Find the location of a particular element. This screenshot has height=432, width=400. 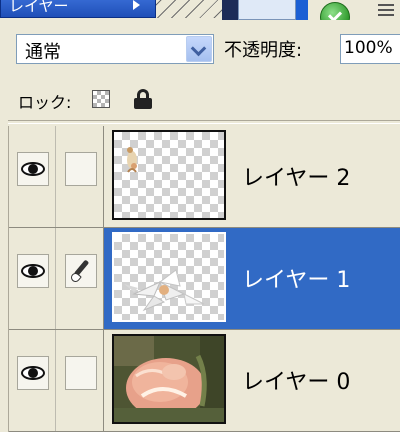

window-edge is located at coordinates (230, 10).